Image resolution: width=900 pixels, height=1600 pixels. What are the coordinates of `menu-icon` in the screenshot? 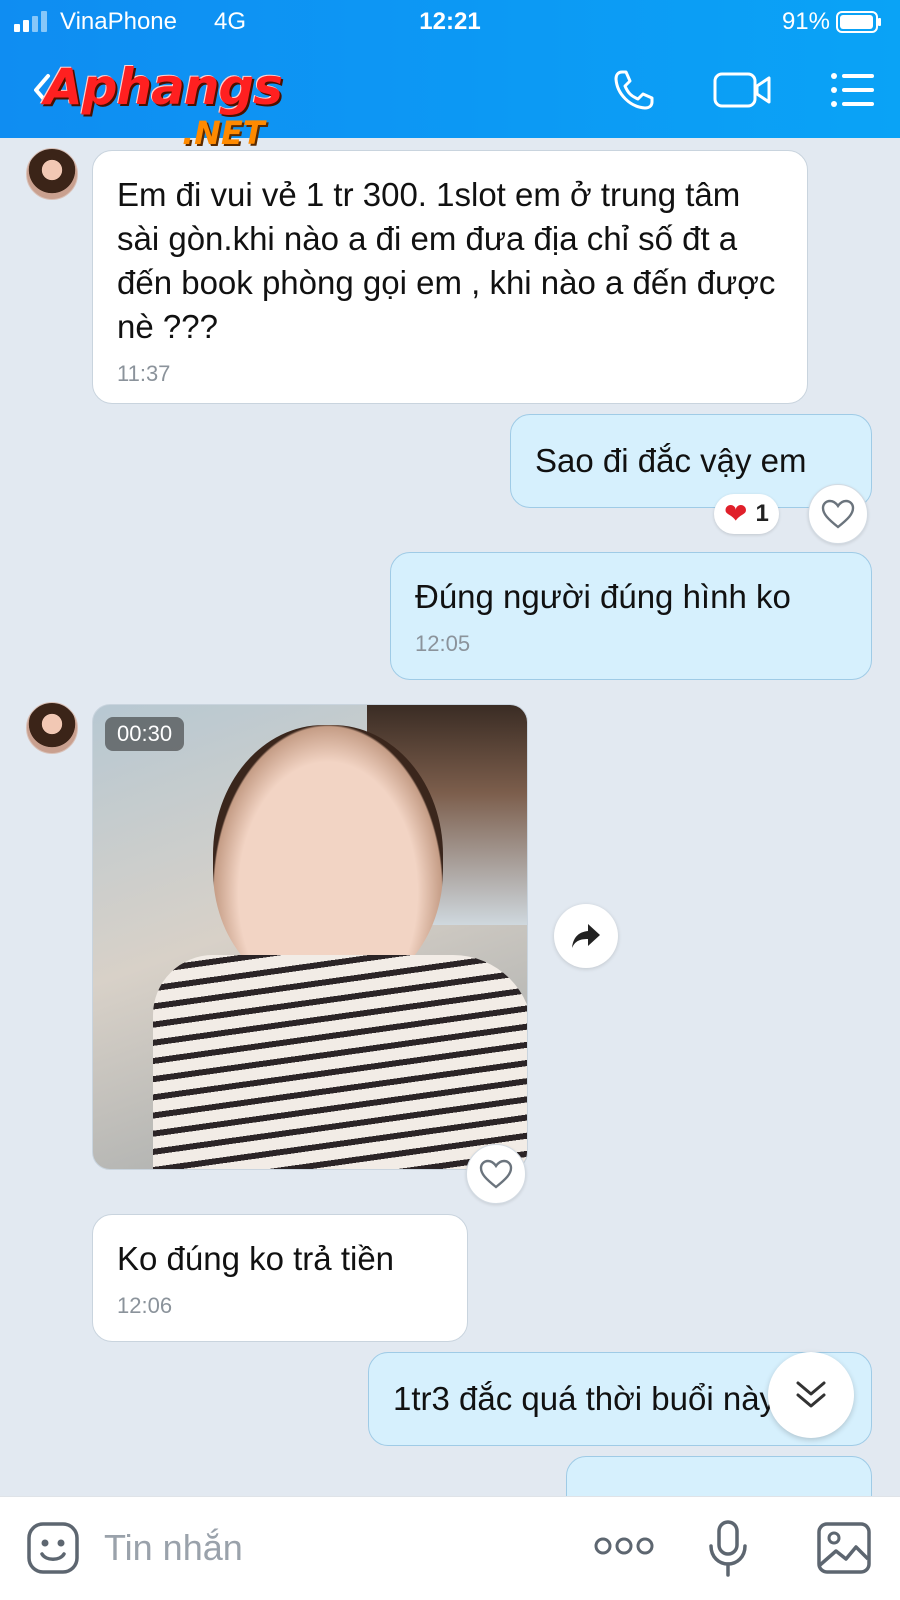 It's located at (852, 90).